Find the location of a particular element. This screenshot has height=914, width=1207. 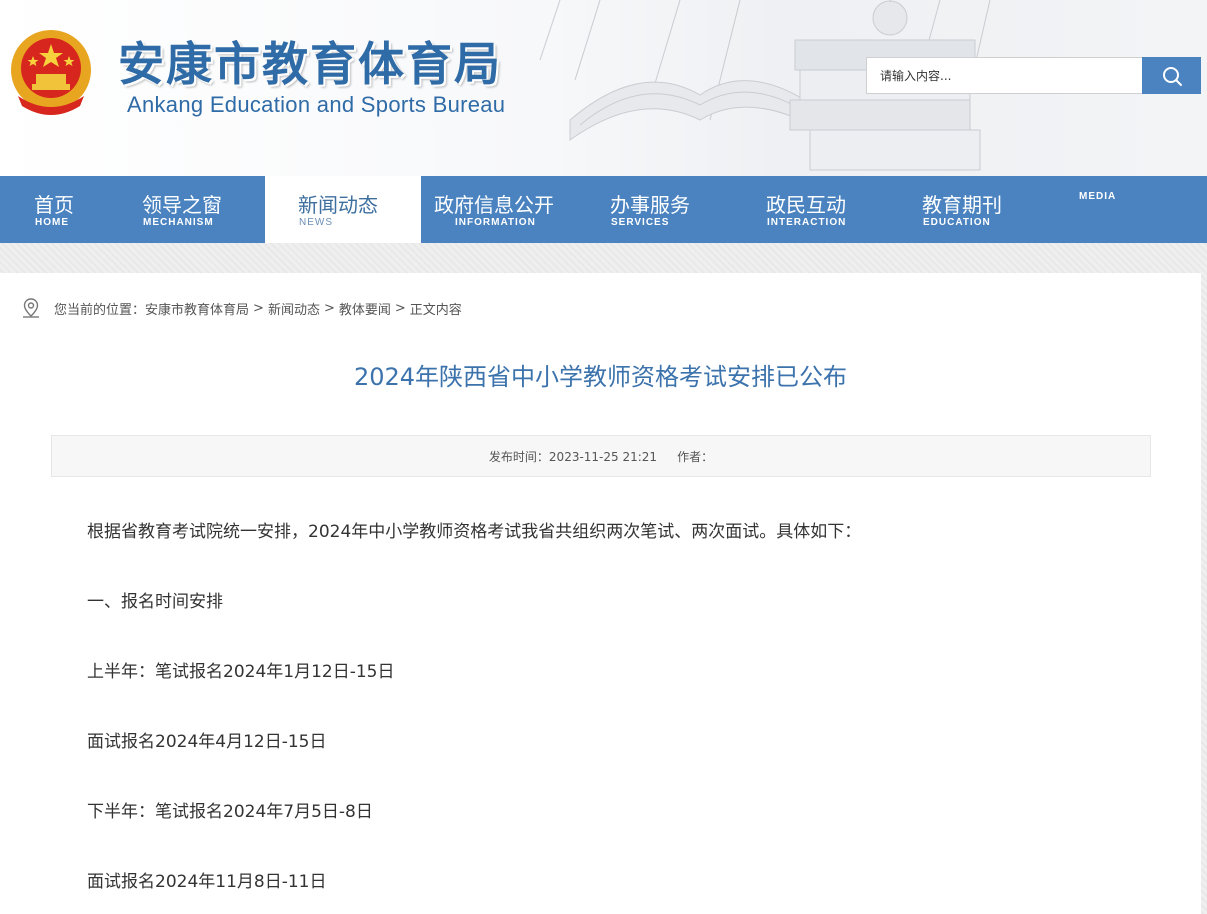

nav-item-information: 政府信息公开 INFORMATION is located at coordinates (504, 209).